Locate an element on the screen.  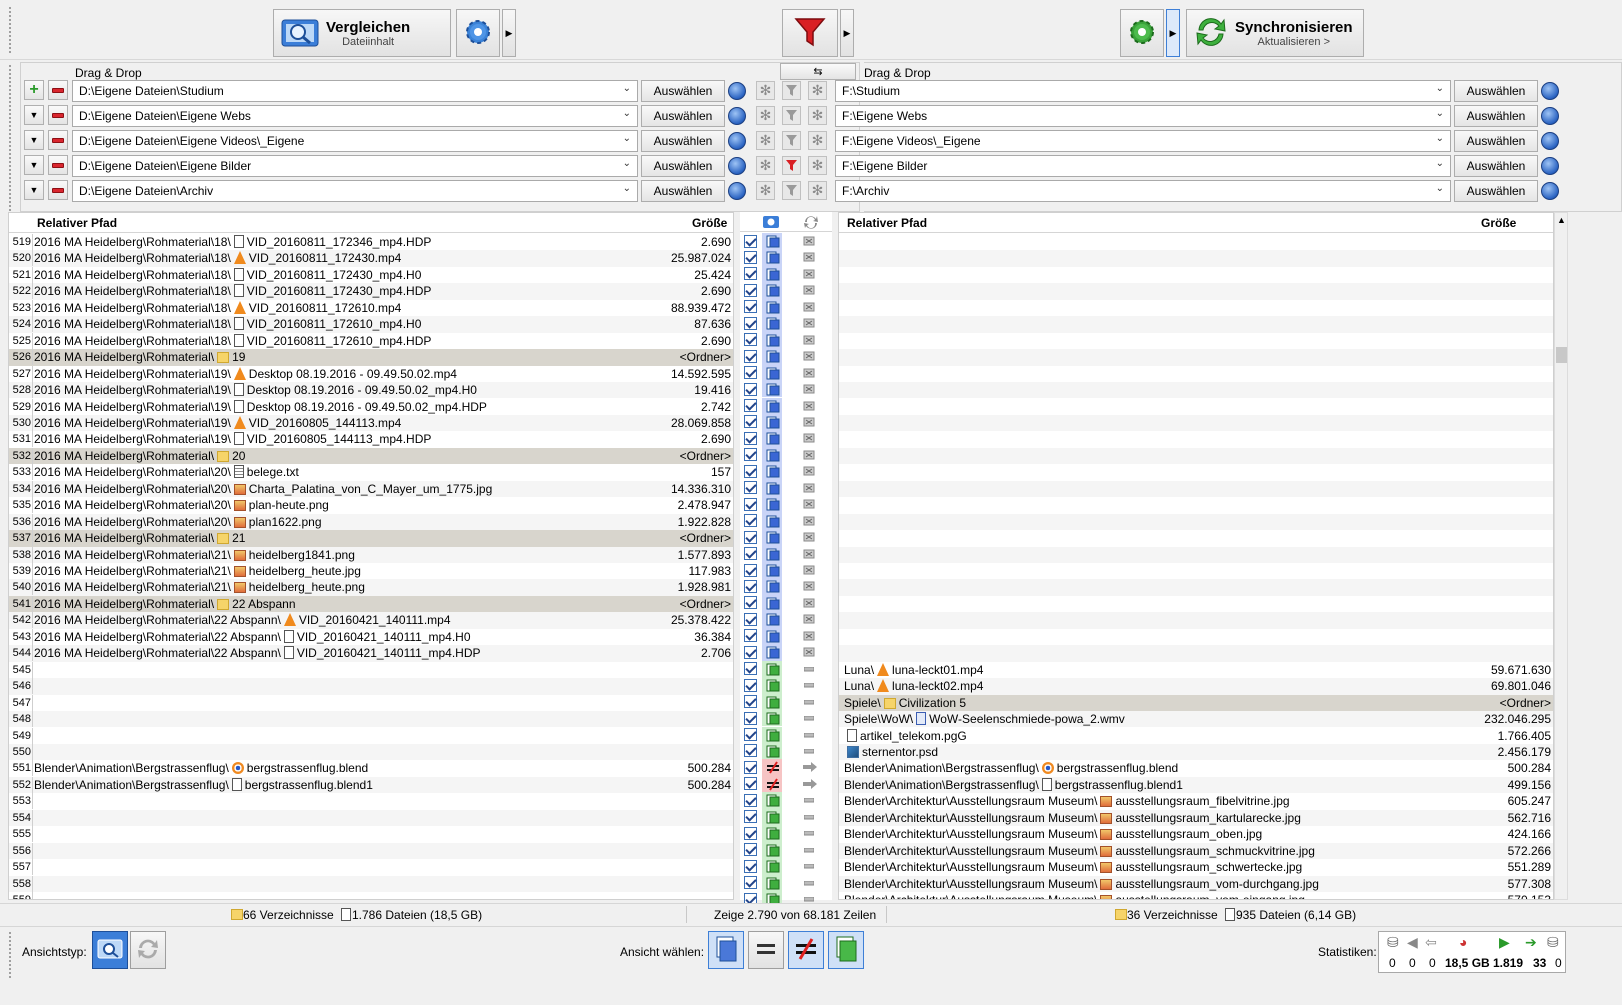
add-folder-pair-button: + is located at coordinates (34, 90).